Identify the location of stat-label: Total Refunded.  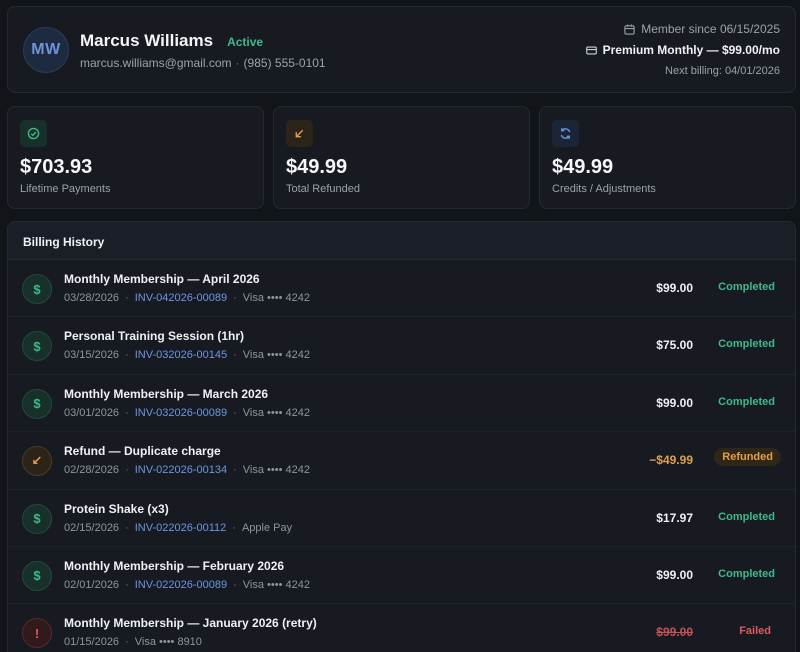
(323, 189).